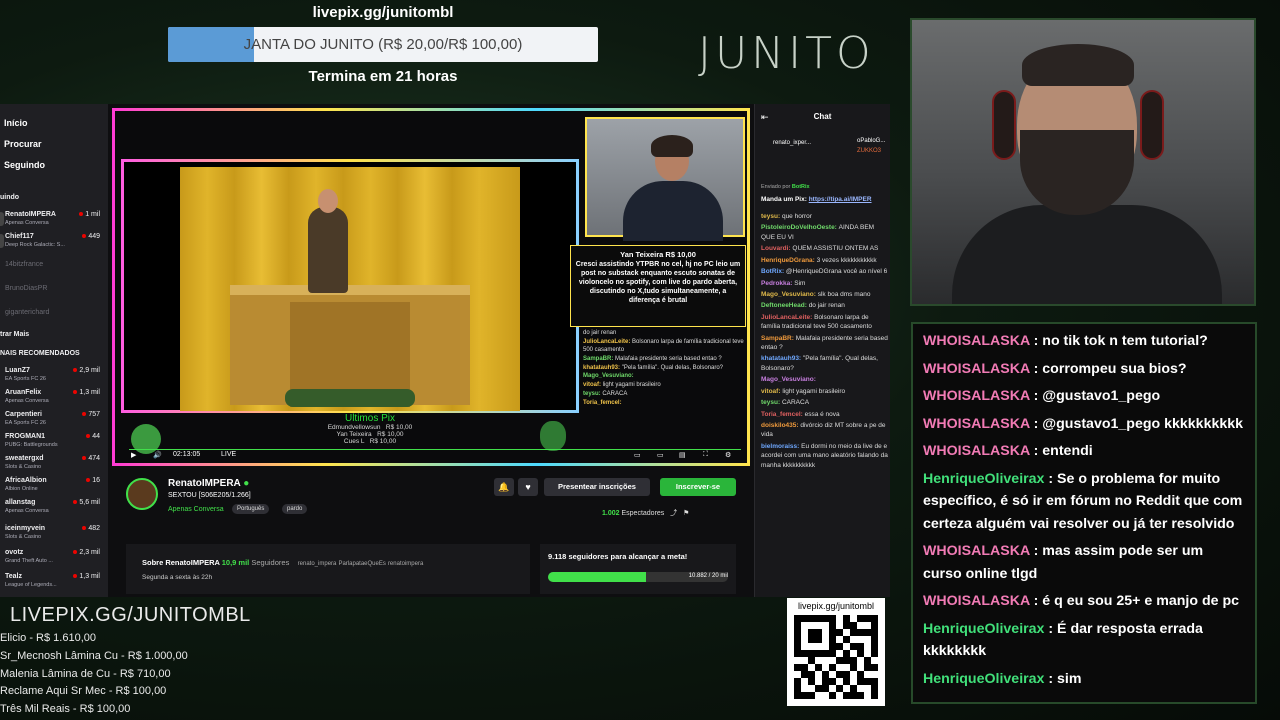 The height and width of the screenshot is (720, 1280). I want to click on heart-icon: ♥, so click(528, 487).